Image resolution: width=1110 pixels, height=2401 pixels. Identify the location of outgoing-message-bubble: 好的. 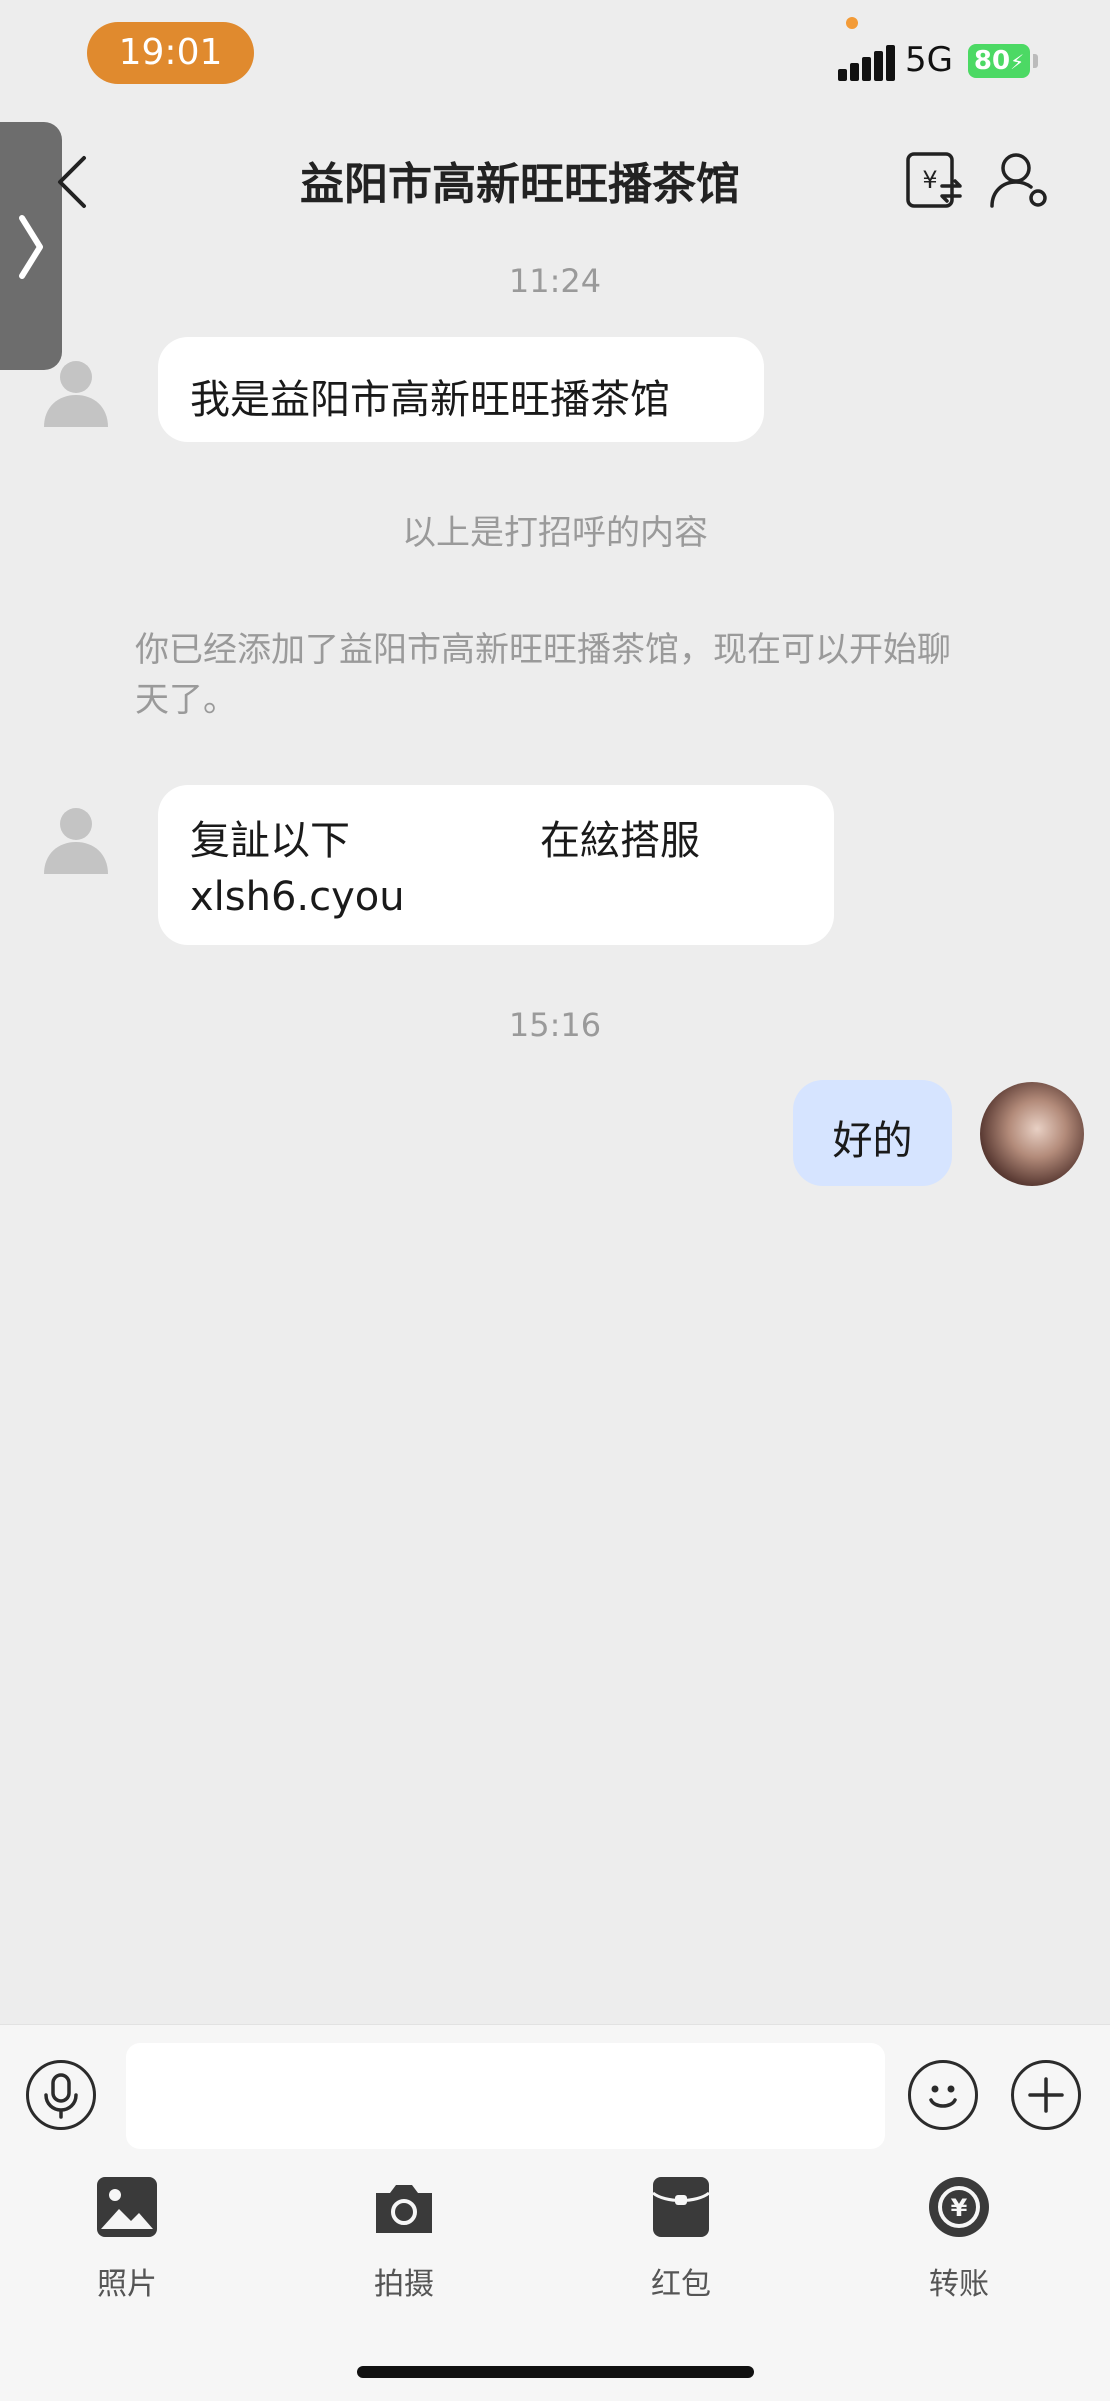
(872, 1133).